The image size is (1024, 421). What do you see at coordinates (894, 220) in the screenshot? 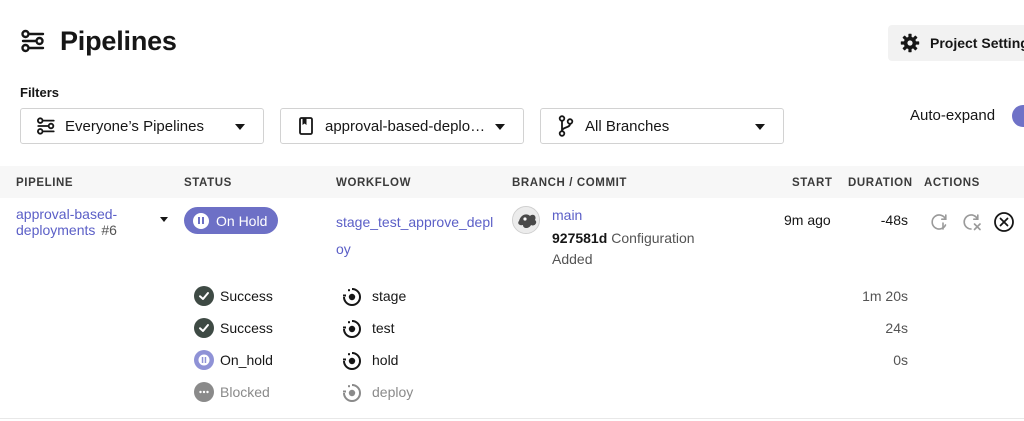
I see `pipeline-duration: -48s` at bounding box center [894, 220].